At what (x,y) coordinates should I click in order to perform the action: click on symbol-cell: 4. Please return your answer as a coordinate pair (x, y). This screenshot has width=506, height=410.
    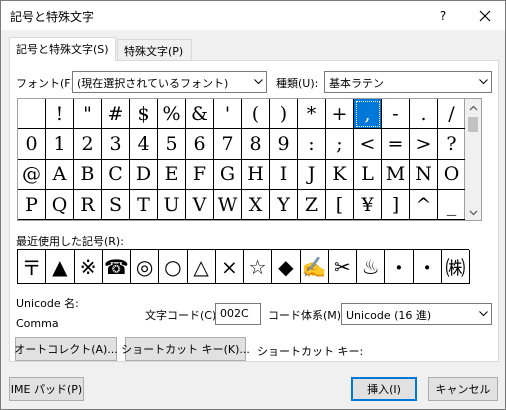
    Looking at the image, I should click on (144, 144).